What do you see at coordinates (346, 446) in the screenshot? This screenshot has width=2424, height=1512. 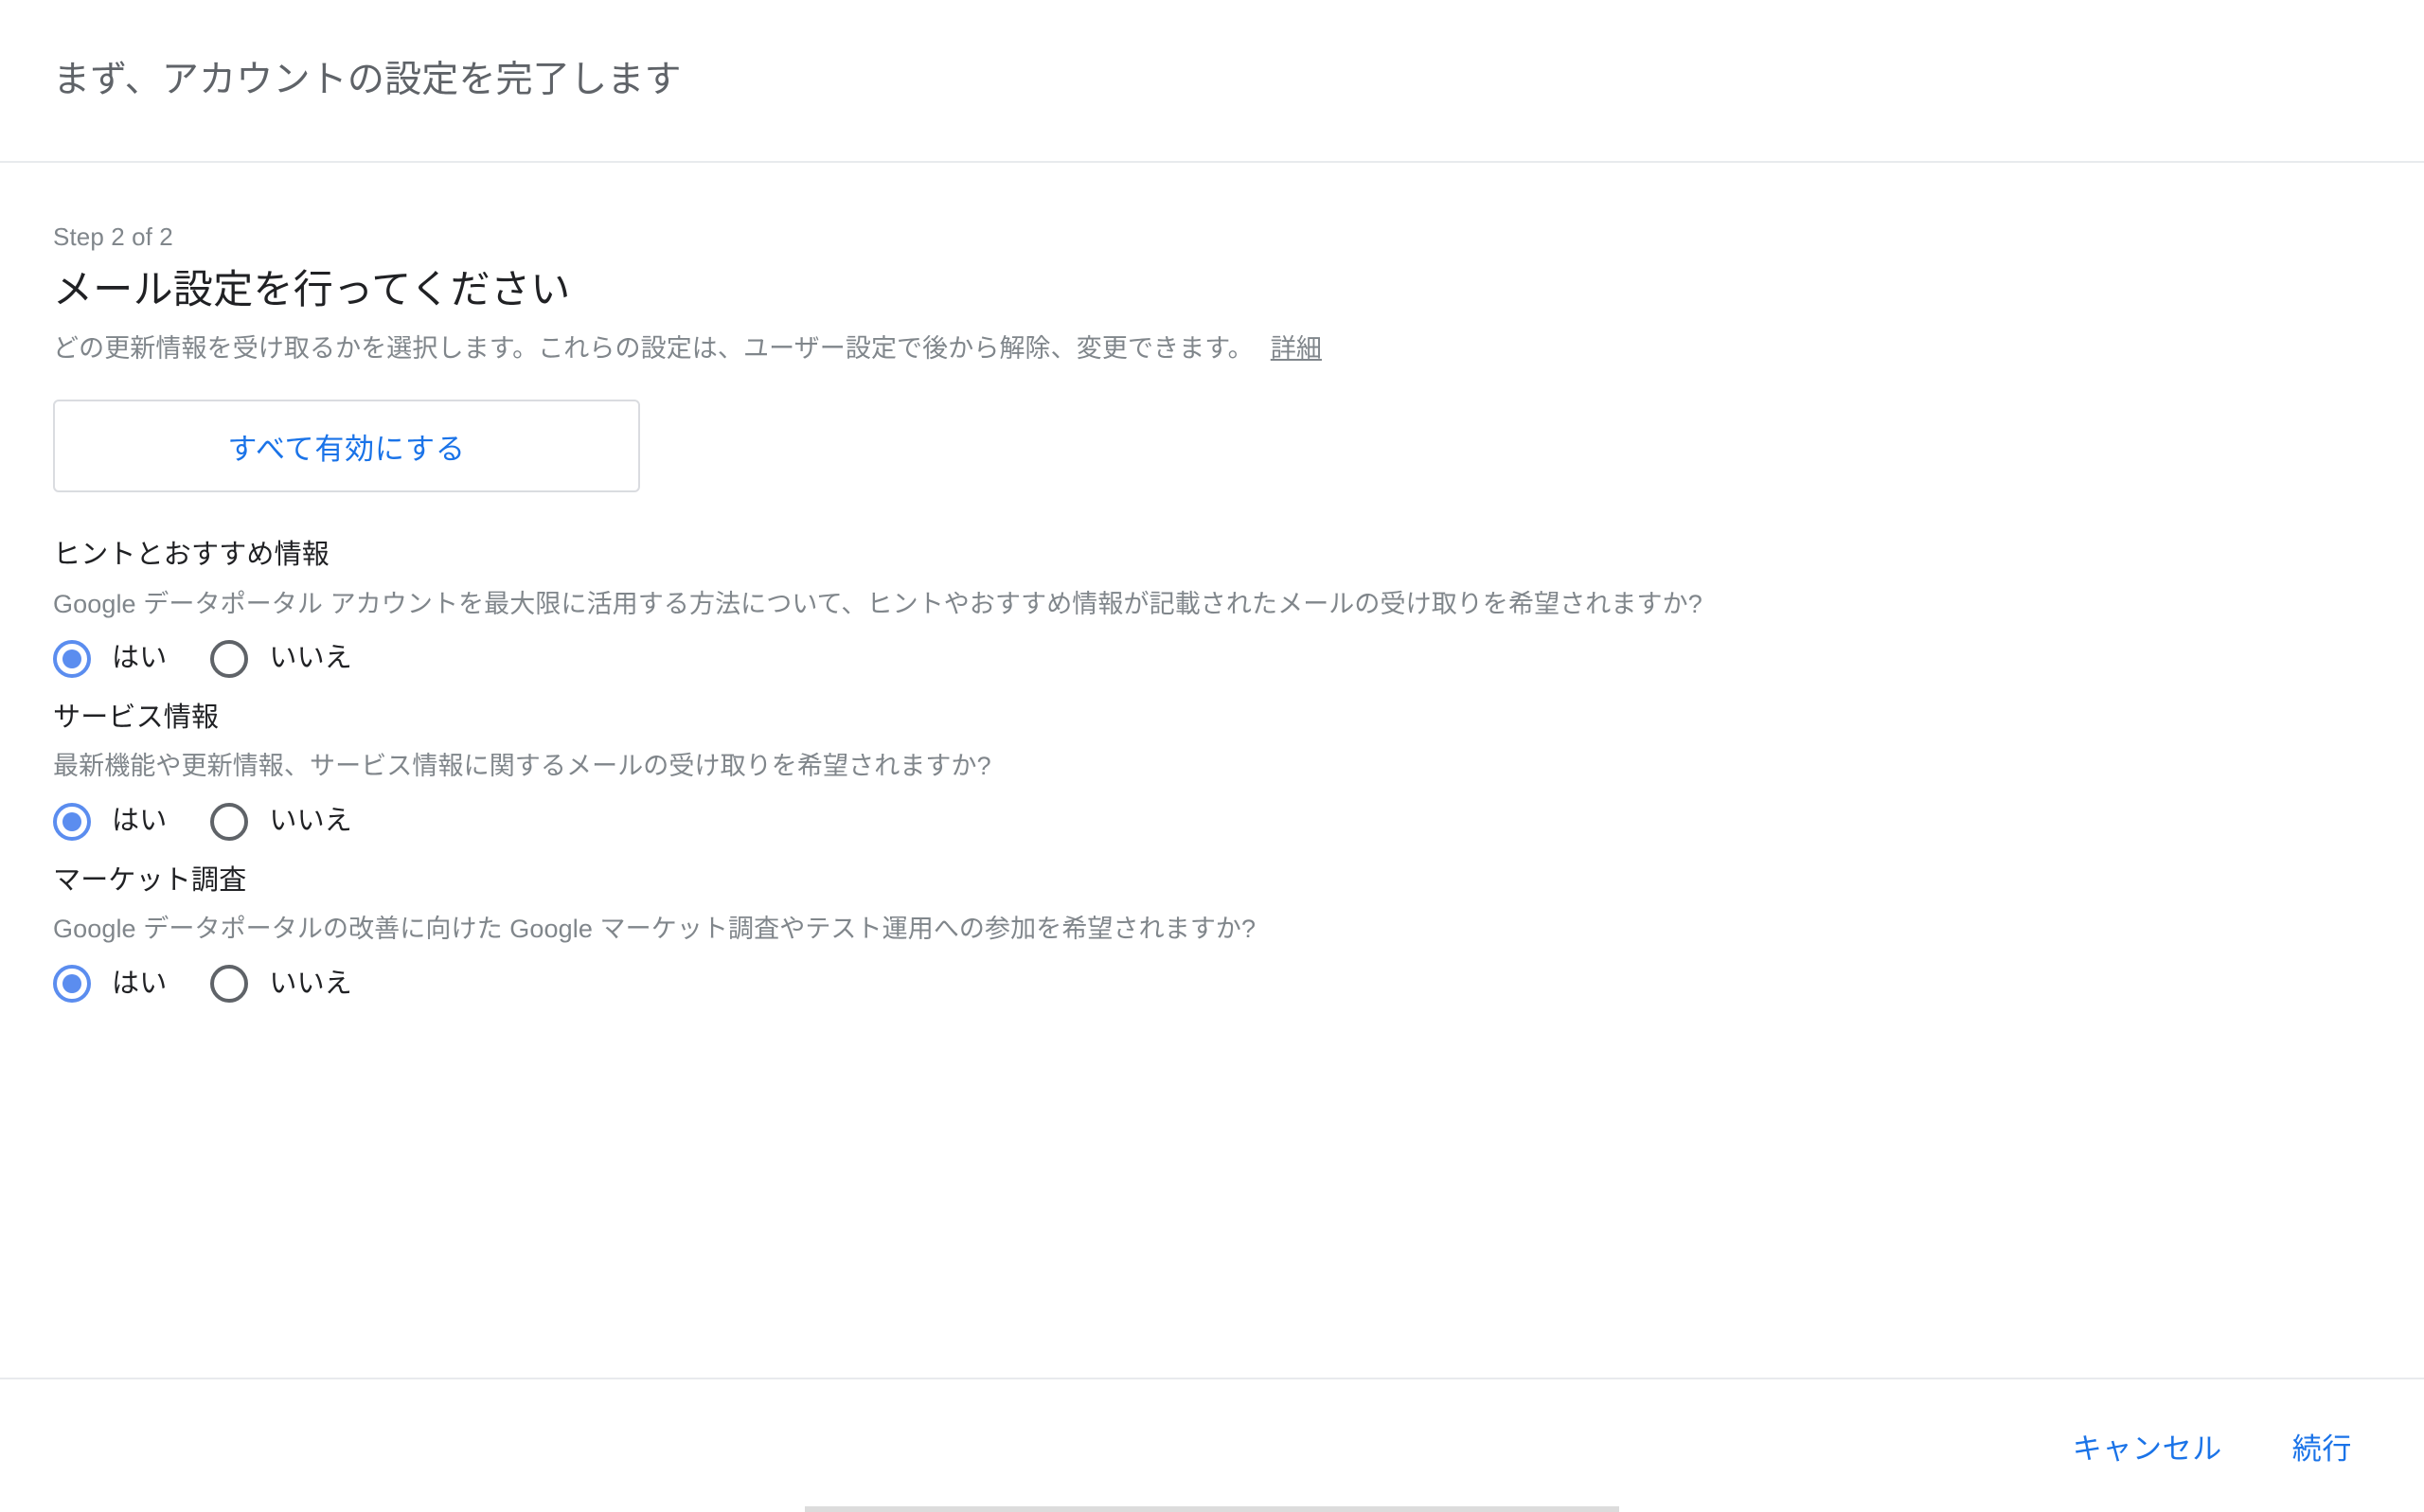 I see `enable-all-button: すべて有効にする` at bounding box center [346, 446].